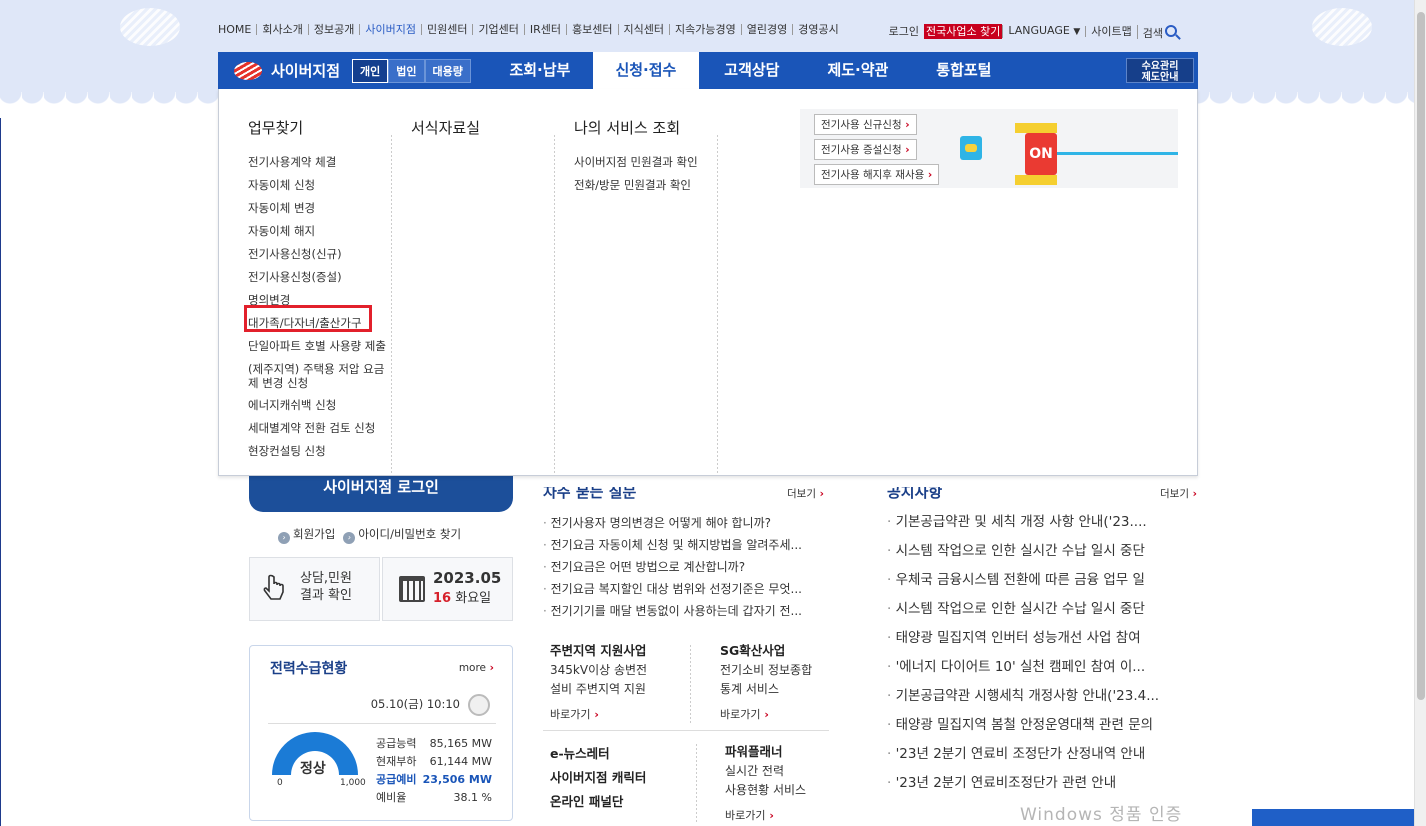 This screenshot has width=1426, height=826. I want to click on menu-application: 신청·접수, so click(645, 70).